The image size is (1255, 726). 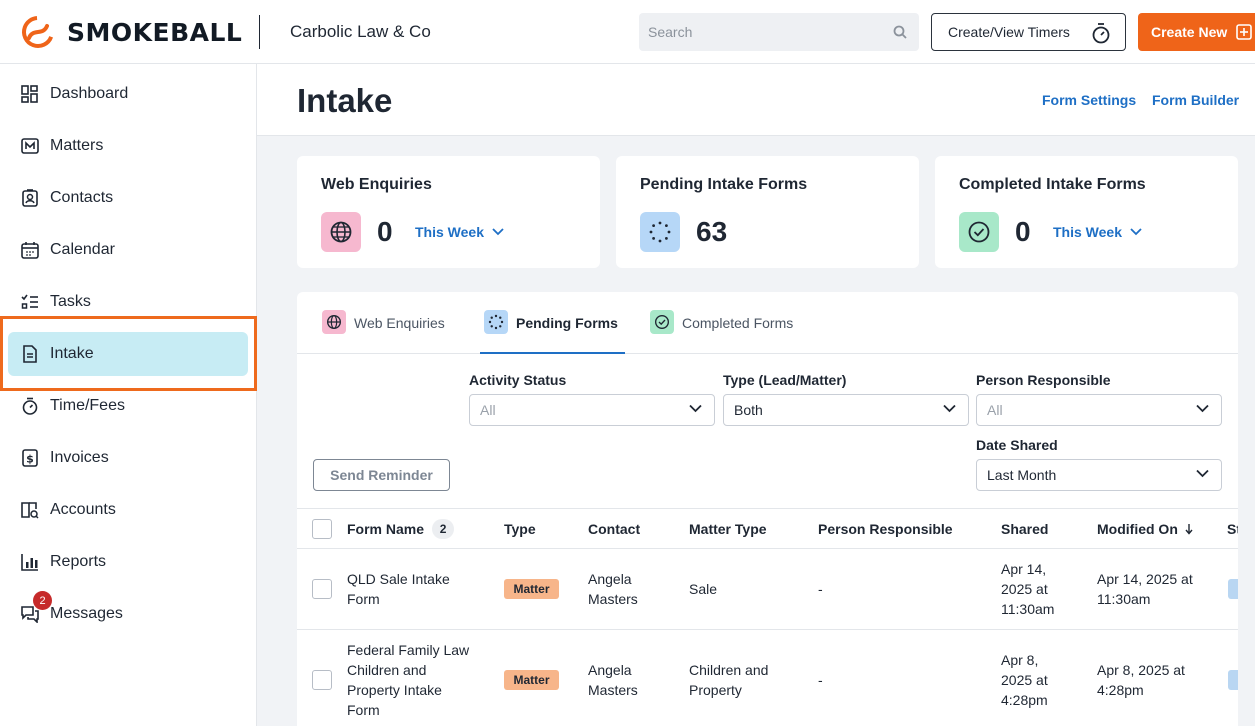 I want to click on column-modified-on: Modified On, so click(x=1145, y=529).